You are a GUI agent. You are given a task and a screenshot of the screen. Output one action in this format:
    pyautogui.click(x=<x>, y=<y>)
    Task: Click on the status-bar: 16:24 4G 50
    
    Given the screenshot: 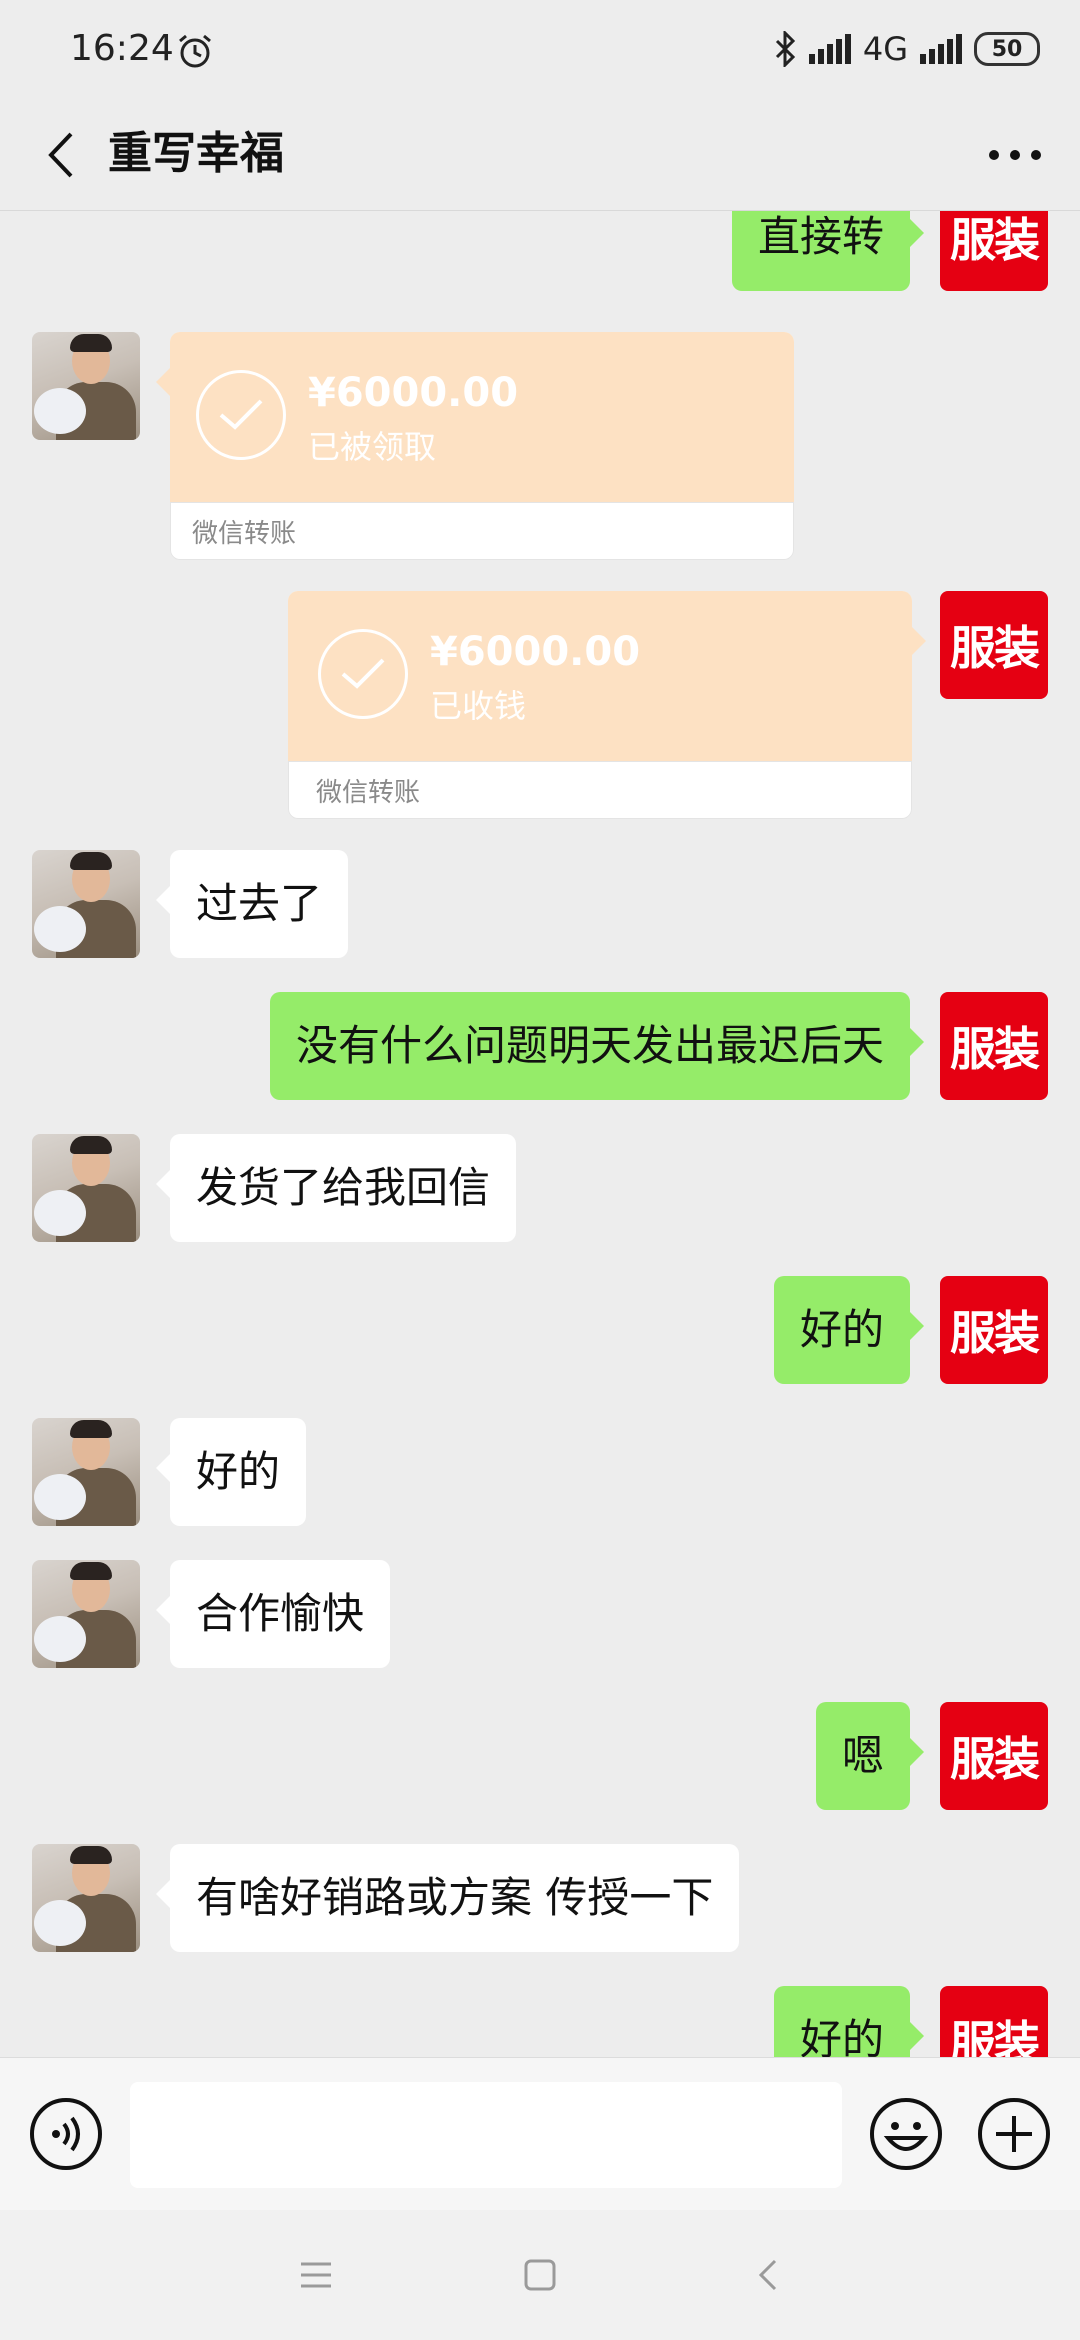 What is the action you would take?
    pyautogui.click(x=540, y=50)
    